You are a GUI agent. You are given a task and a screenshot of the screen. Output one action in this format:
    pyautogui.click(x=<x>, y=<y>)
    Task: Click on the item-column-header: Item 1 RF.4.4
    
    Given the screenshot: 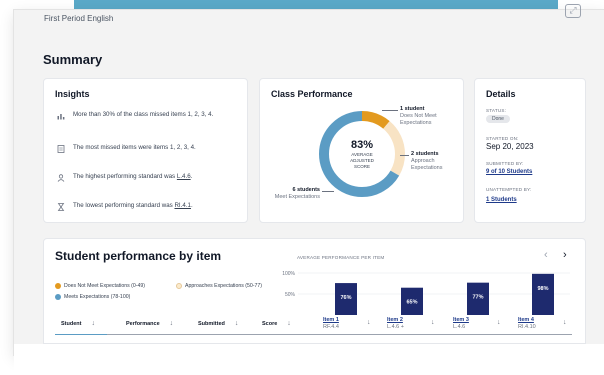 What is the action you would take?
    pyautogui.click(x=331, y=324)
    